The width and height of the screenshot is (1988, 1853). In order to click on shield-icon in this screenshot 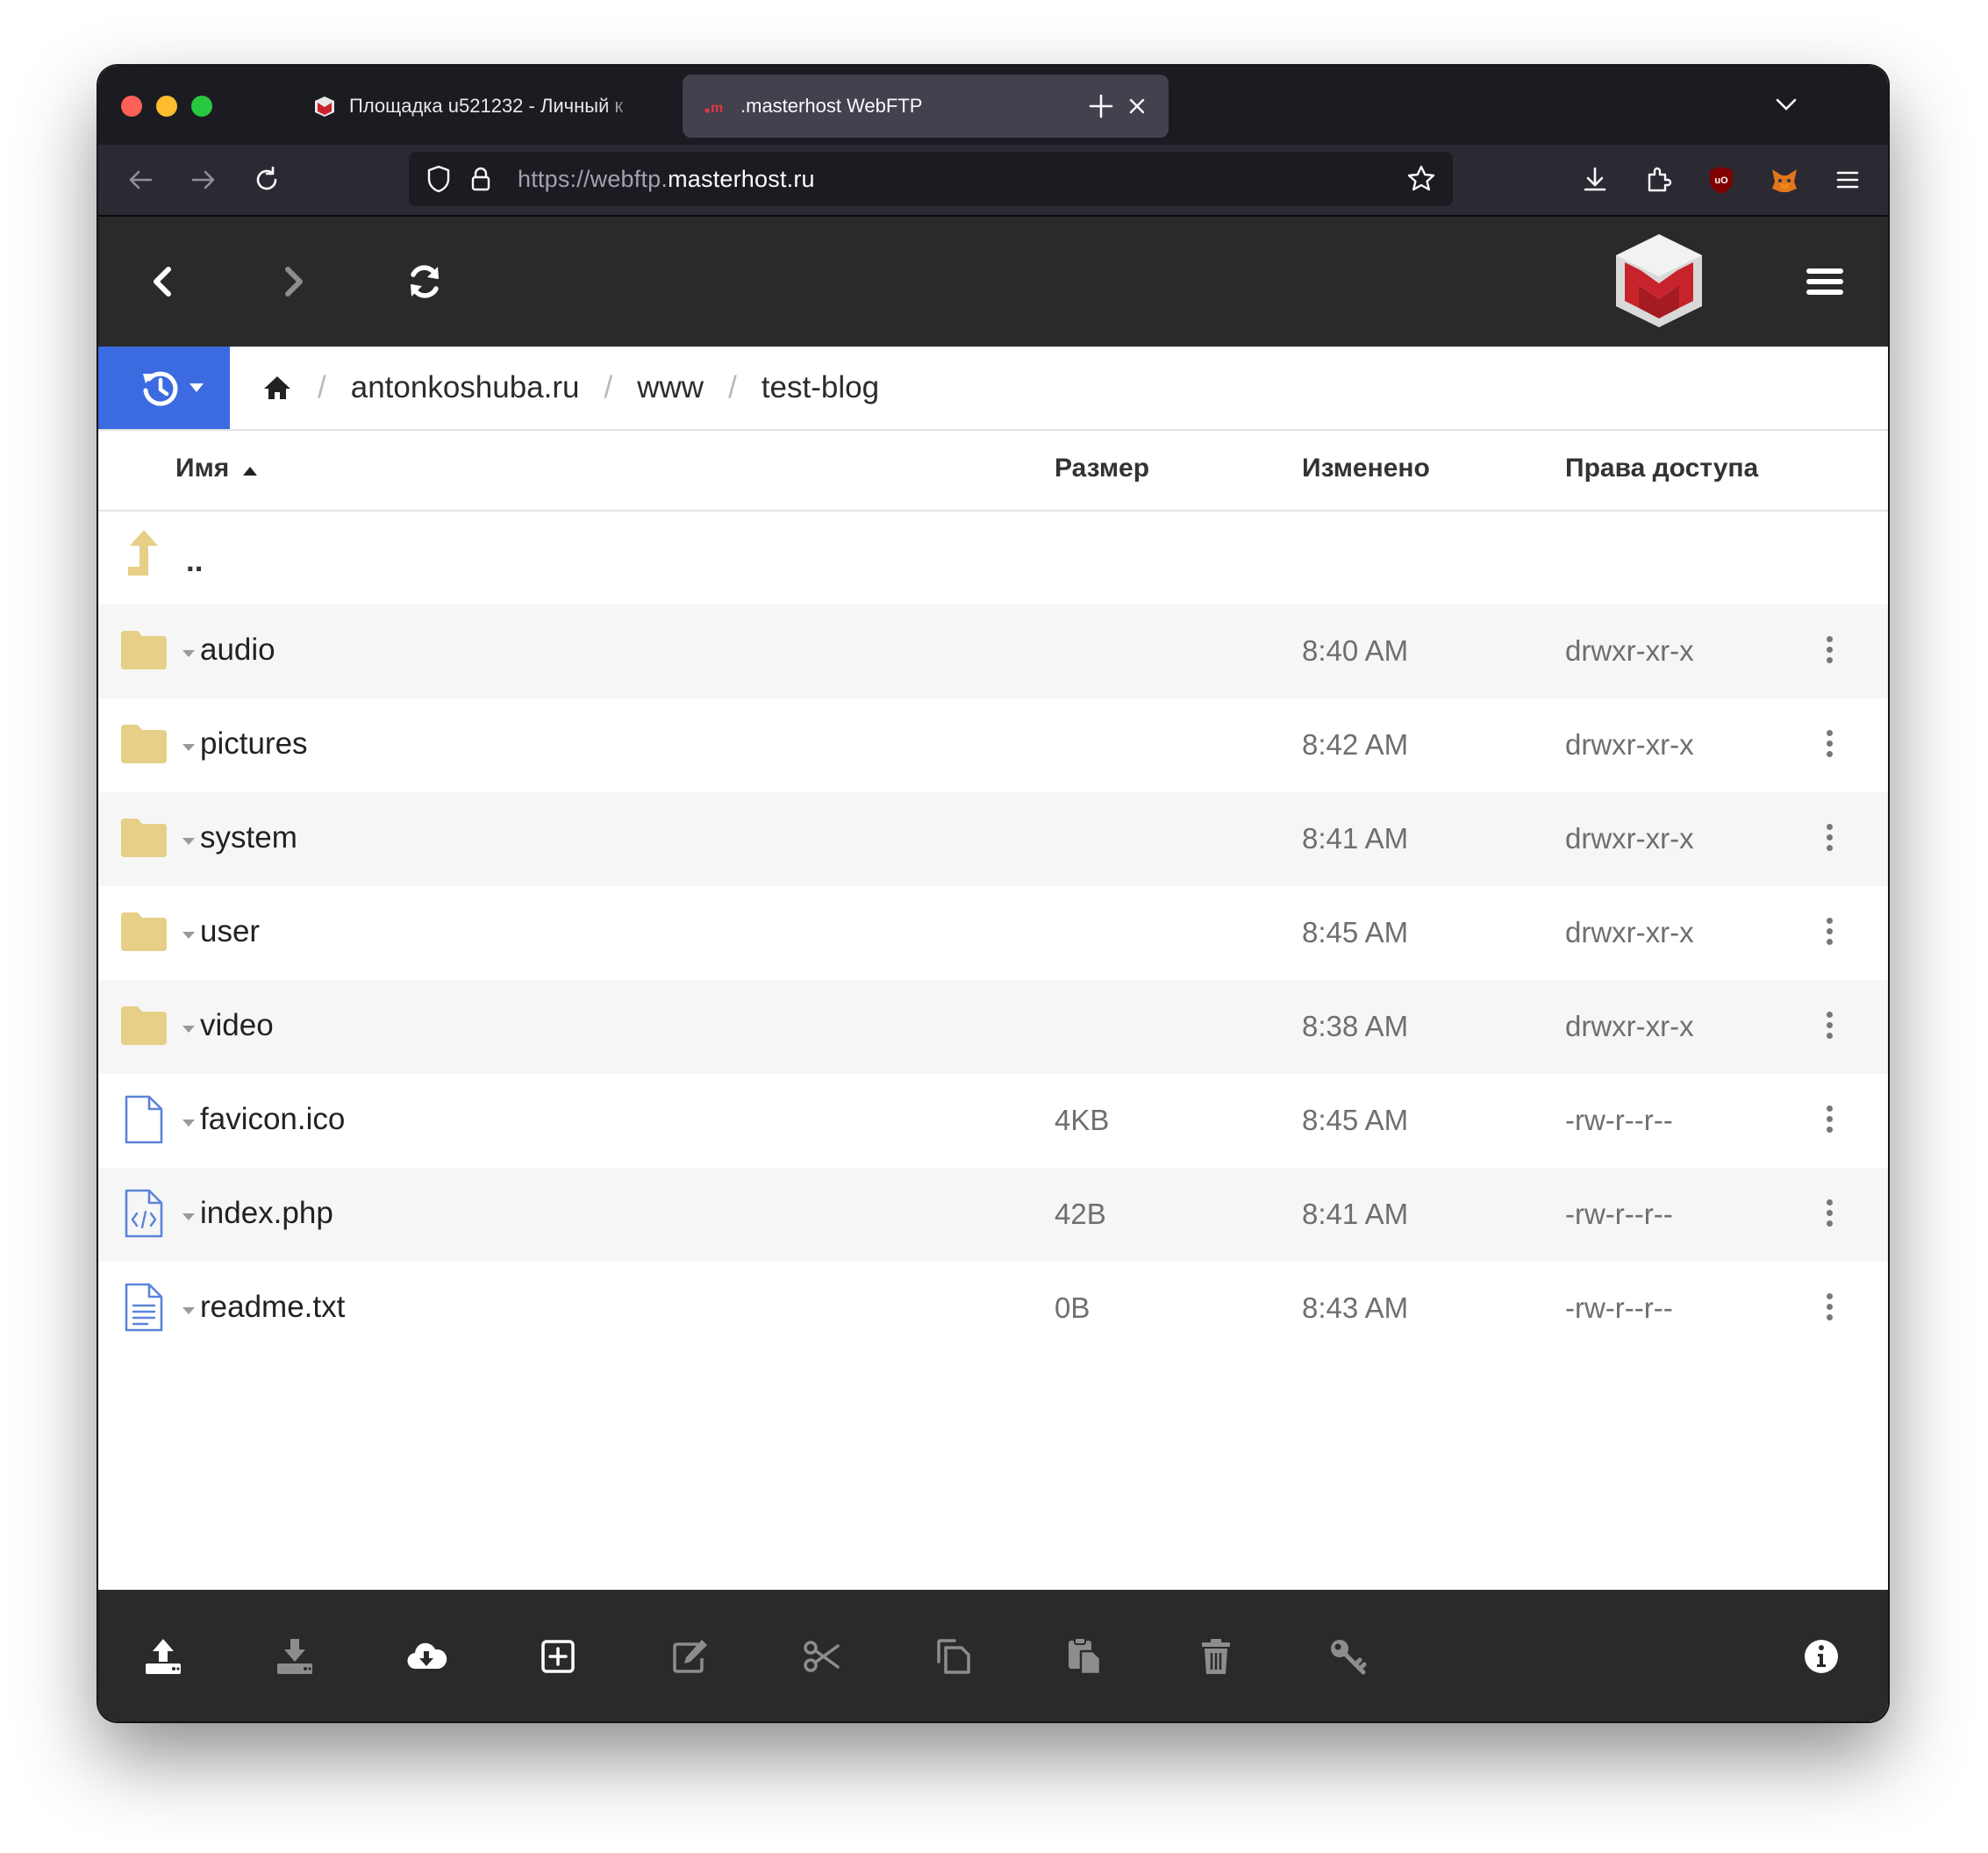, I will do `click(438, 179)`.